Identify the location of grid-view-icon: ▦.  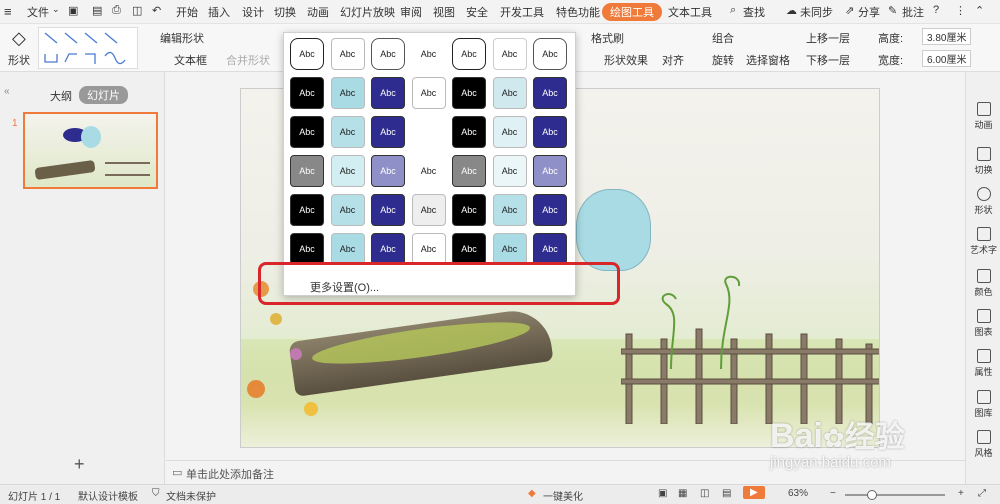
(682, 493).